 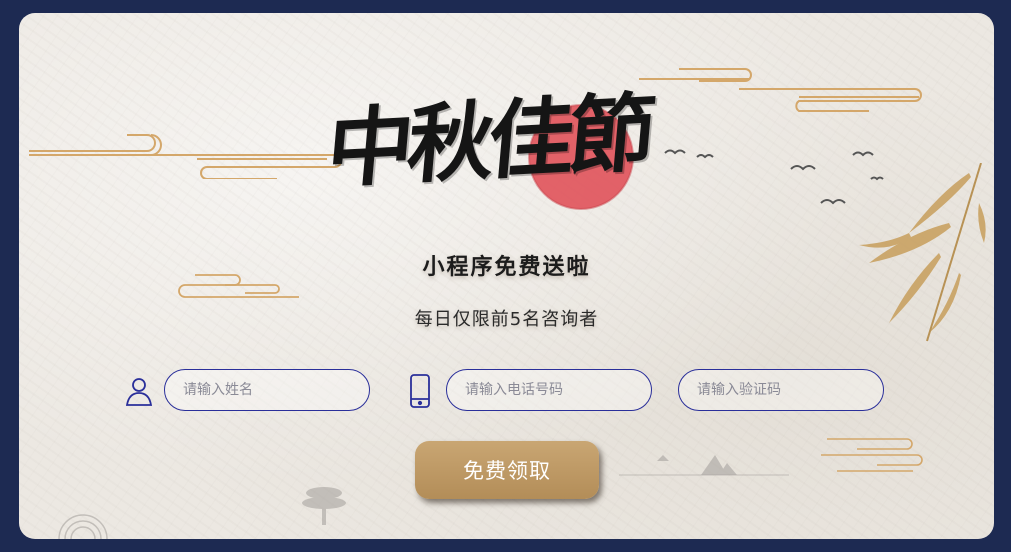 I want to click on title-art: 中秋佳節, so click(x=509, y=138).